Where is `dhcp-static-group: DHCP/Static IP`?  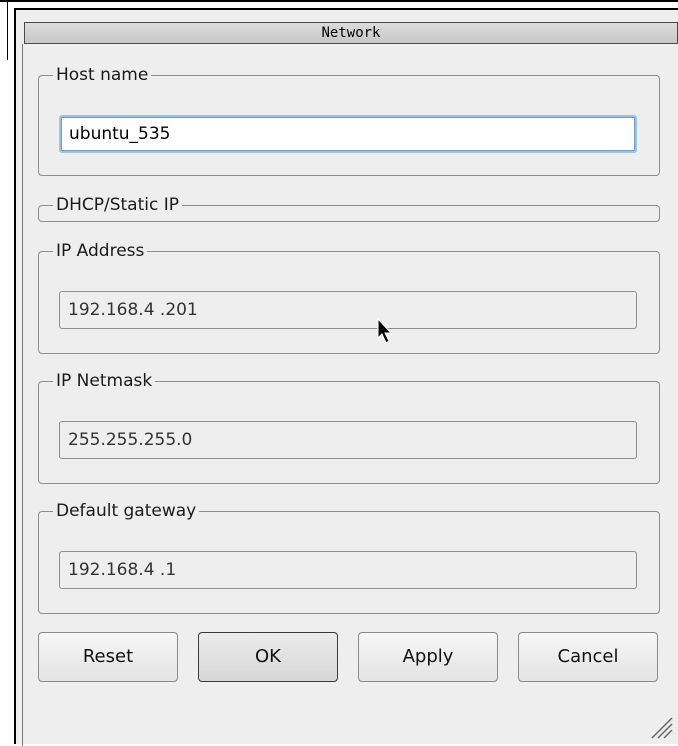
dhcp-static-group: DHCP/Static IP is located at coordinates (349, 209).